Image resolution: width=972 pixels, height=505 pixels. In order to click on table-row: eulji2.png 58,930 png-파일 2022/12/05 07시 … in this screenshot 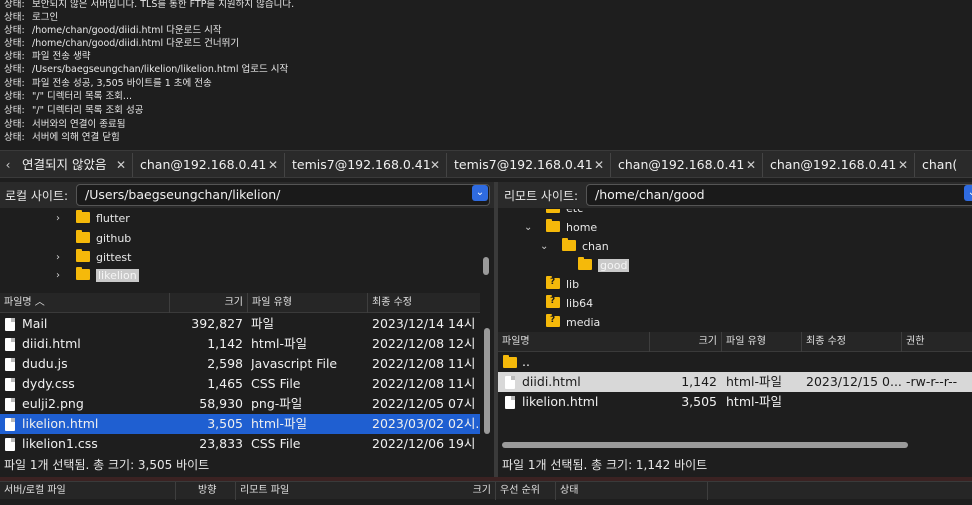, I will do `click(240, 404)`.